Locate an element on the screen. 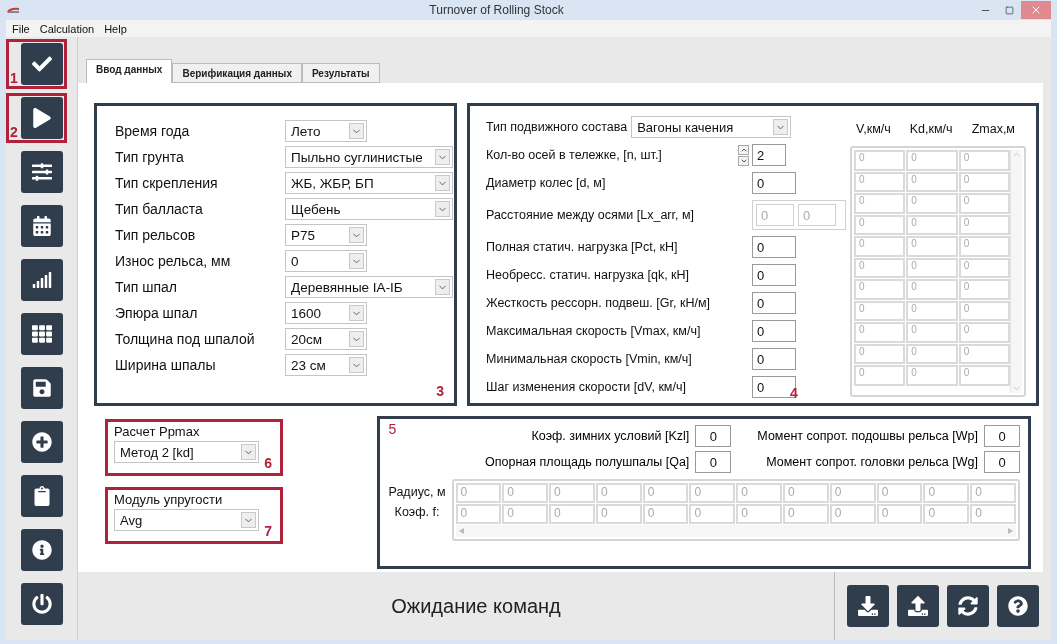 The height and width of the screenshot is (644, 1057). sliders-icon is located at coordinates (42, 172).